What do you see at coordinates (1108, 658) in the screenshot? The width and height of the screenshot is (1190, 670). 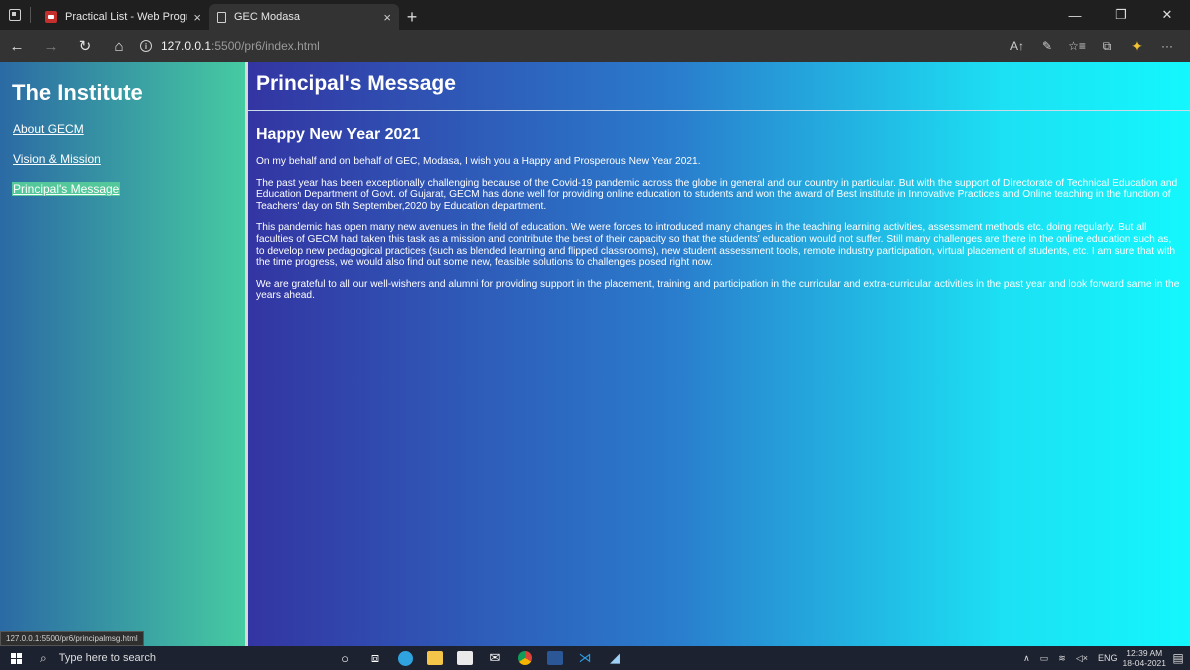 I see `language-indicator: ENG` at bounding box center [1108, 658].